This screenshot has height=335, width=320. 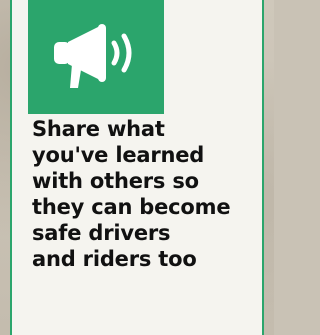 What do you see at coordinates (118, 155) in the screenshot?
I see `message-line: you've learned` at bounding box center [118, 155].